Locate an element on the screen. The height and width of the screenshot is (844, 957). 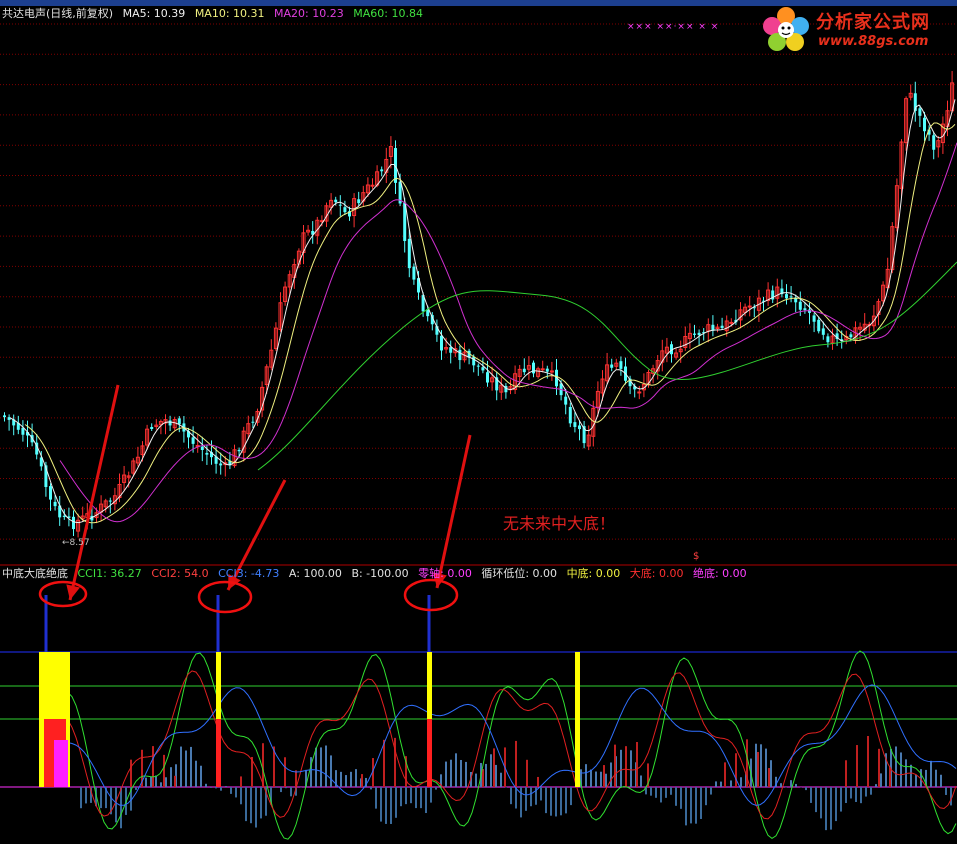
logo-url: www.88gs.com is located at coordinates (873, 41).